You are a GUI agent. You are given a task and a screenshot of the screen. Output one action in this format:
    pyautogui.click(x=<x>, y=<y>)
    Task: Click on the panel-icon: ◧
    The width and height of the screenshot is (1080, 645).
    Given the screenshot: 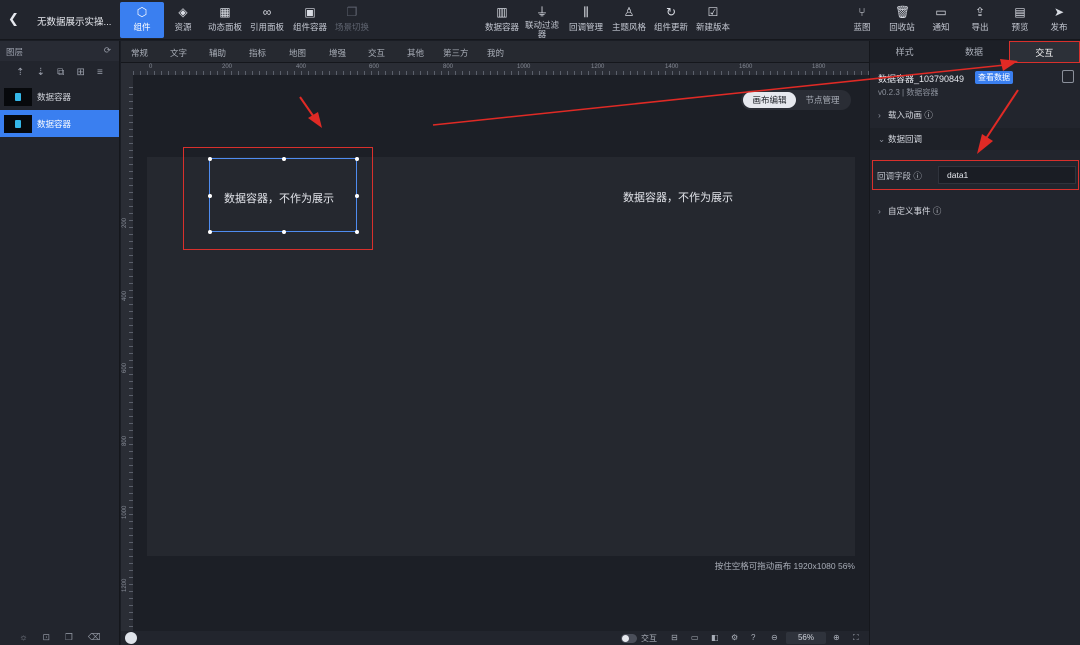 What is the action you would take?
    pyautogui.click(x=715, y=637)
    